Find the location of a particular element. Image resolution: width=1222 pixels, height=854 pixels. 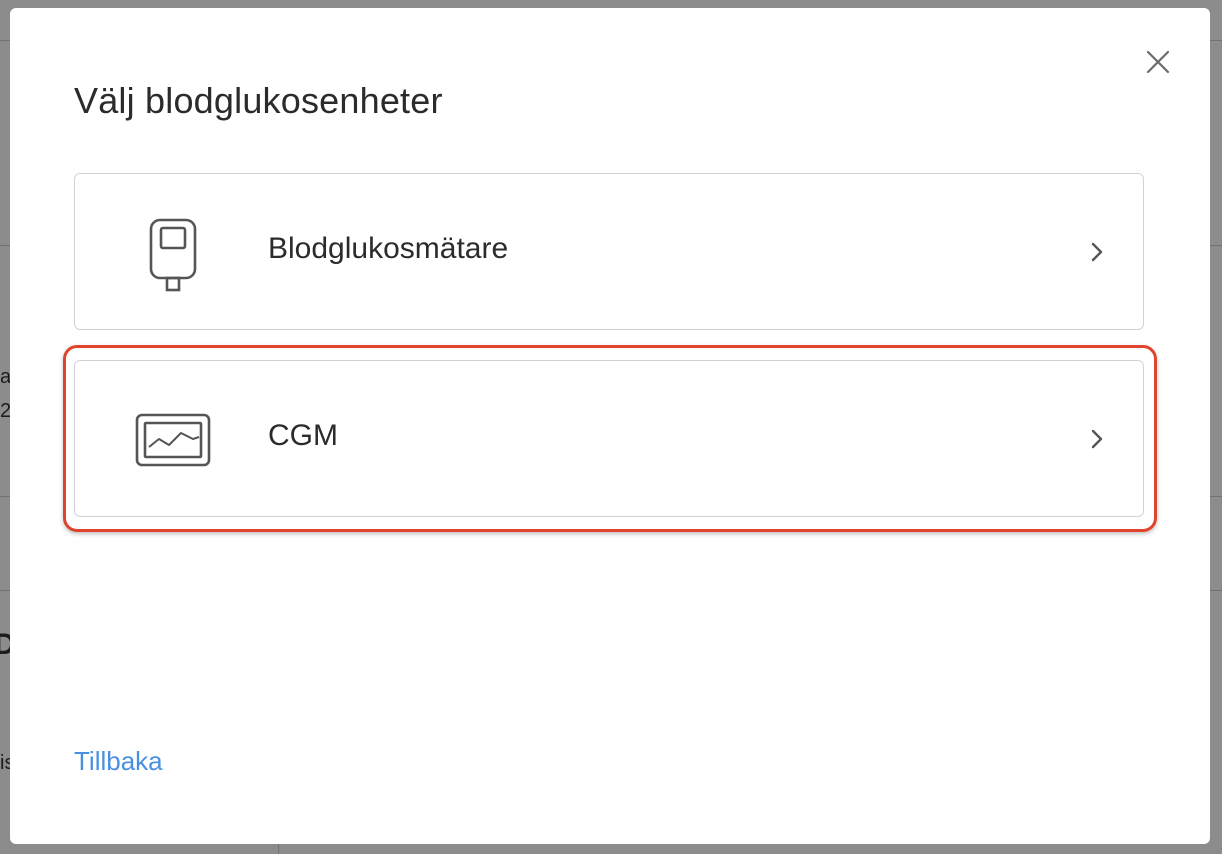

dialog-title: Välj blodglukosenheter is located at coordinates (258, 100).